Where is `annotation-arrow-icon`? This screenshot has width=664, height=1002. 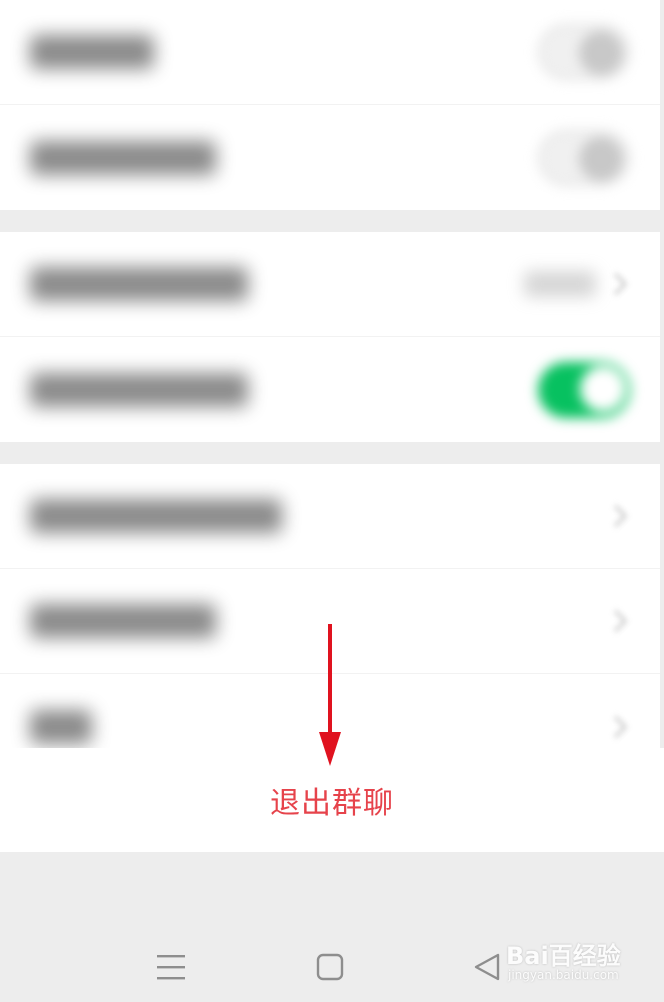 annotation-arrow-icon is located at coordinates (330, 695).